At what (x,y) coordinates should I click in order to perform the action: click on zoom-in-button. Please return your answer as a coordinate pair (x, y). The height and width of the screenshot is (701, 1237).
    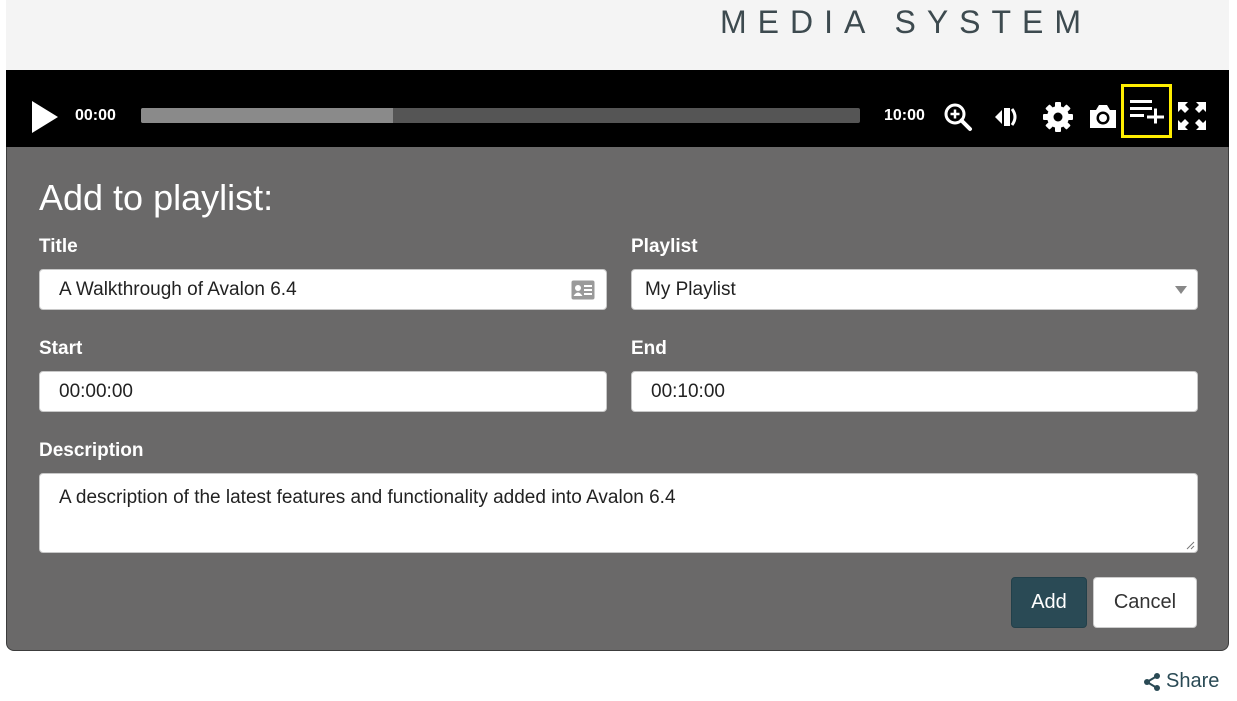
    Looking at the image, I should click on (958, 117).